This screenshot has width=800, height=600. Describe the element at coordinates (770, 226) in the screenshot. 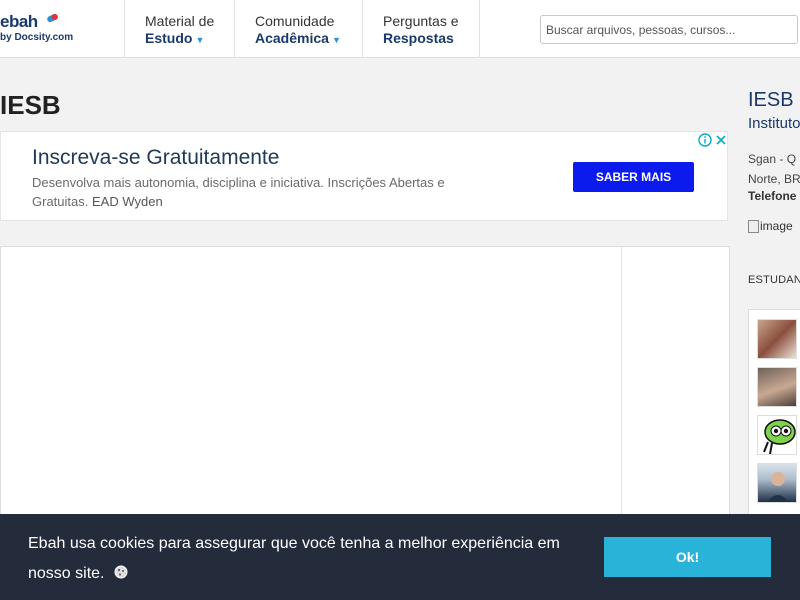

I see `institution-image: image` at that location.